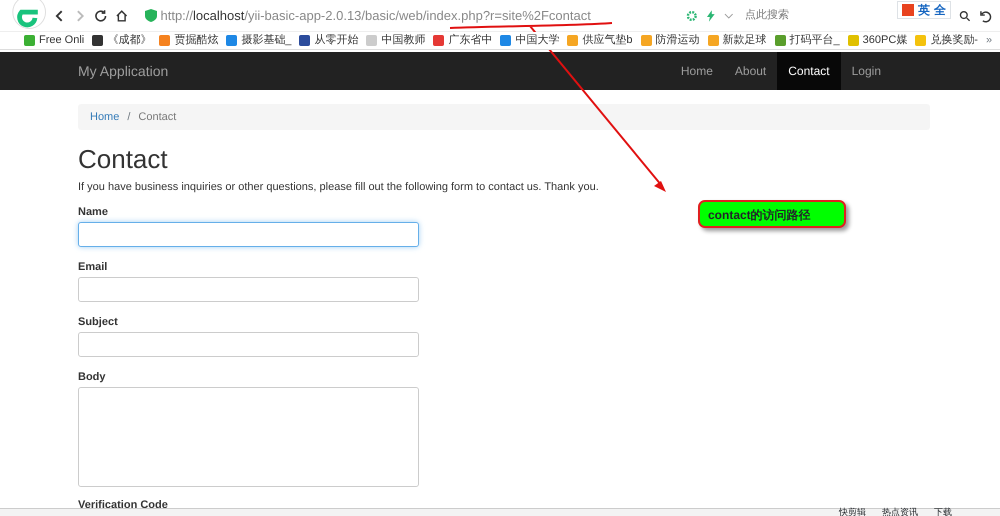  Describe the element at coordinates (157, 117) in the screenshot. I see `breadcrumb-current: Contact` at that location.